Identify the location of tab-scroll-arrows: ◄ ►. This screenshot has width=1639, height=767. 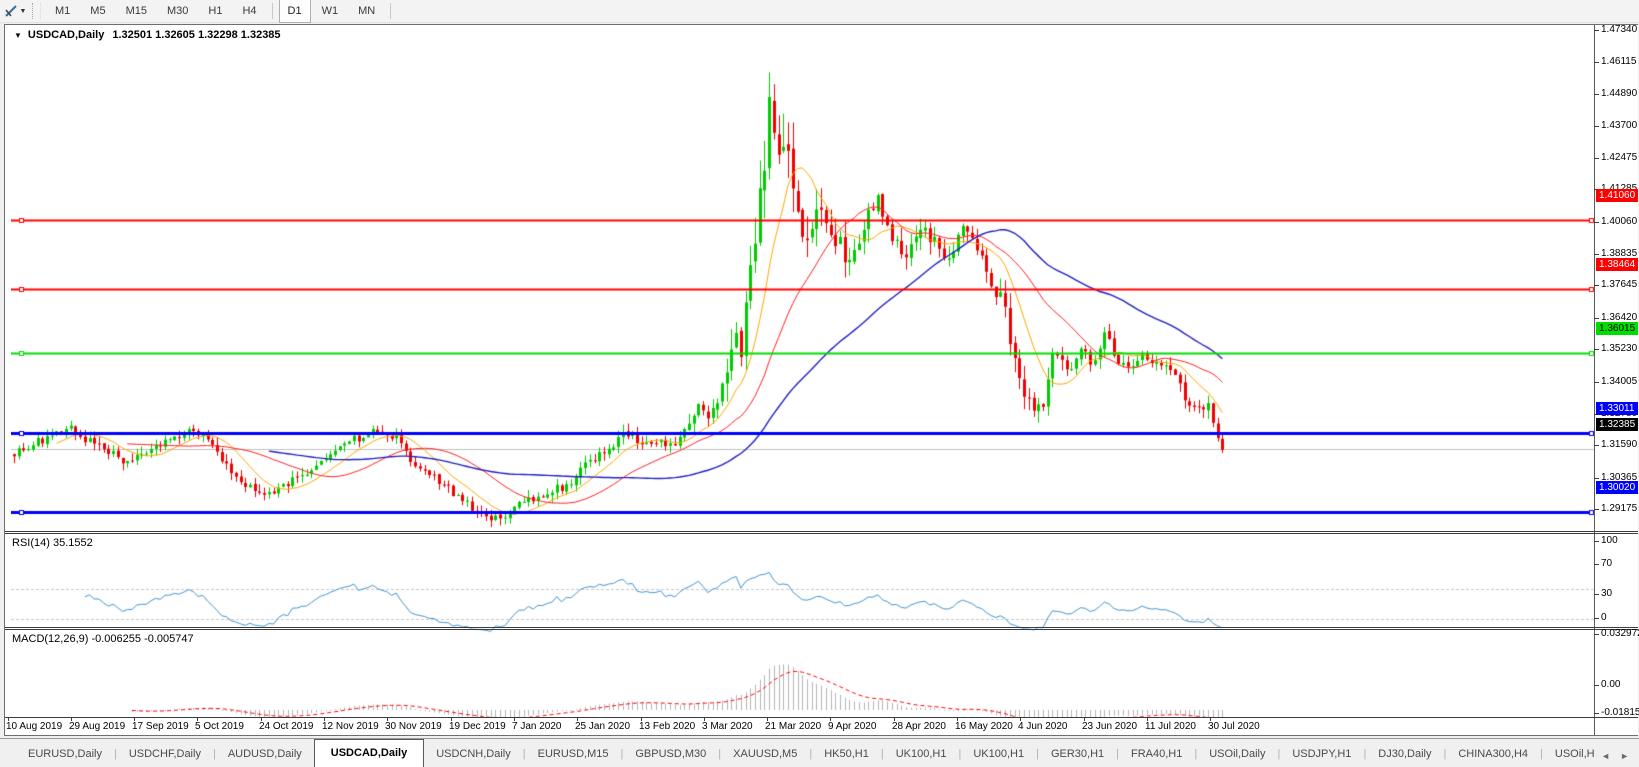
(1620, 759).